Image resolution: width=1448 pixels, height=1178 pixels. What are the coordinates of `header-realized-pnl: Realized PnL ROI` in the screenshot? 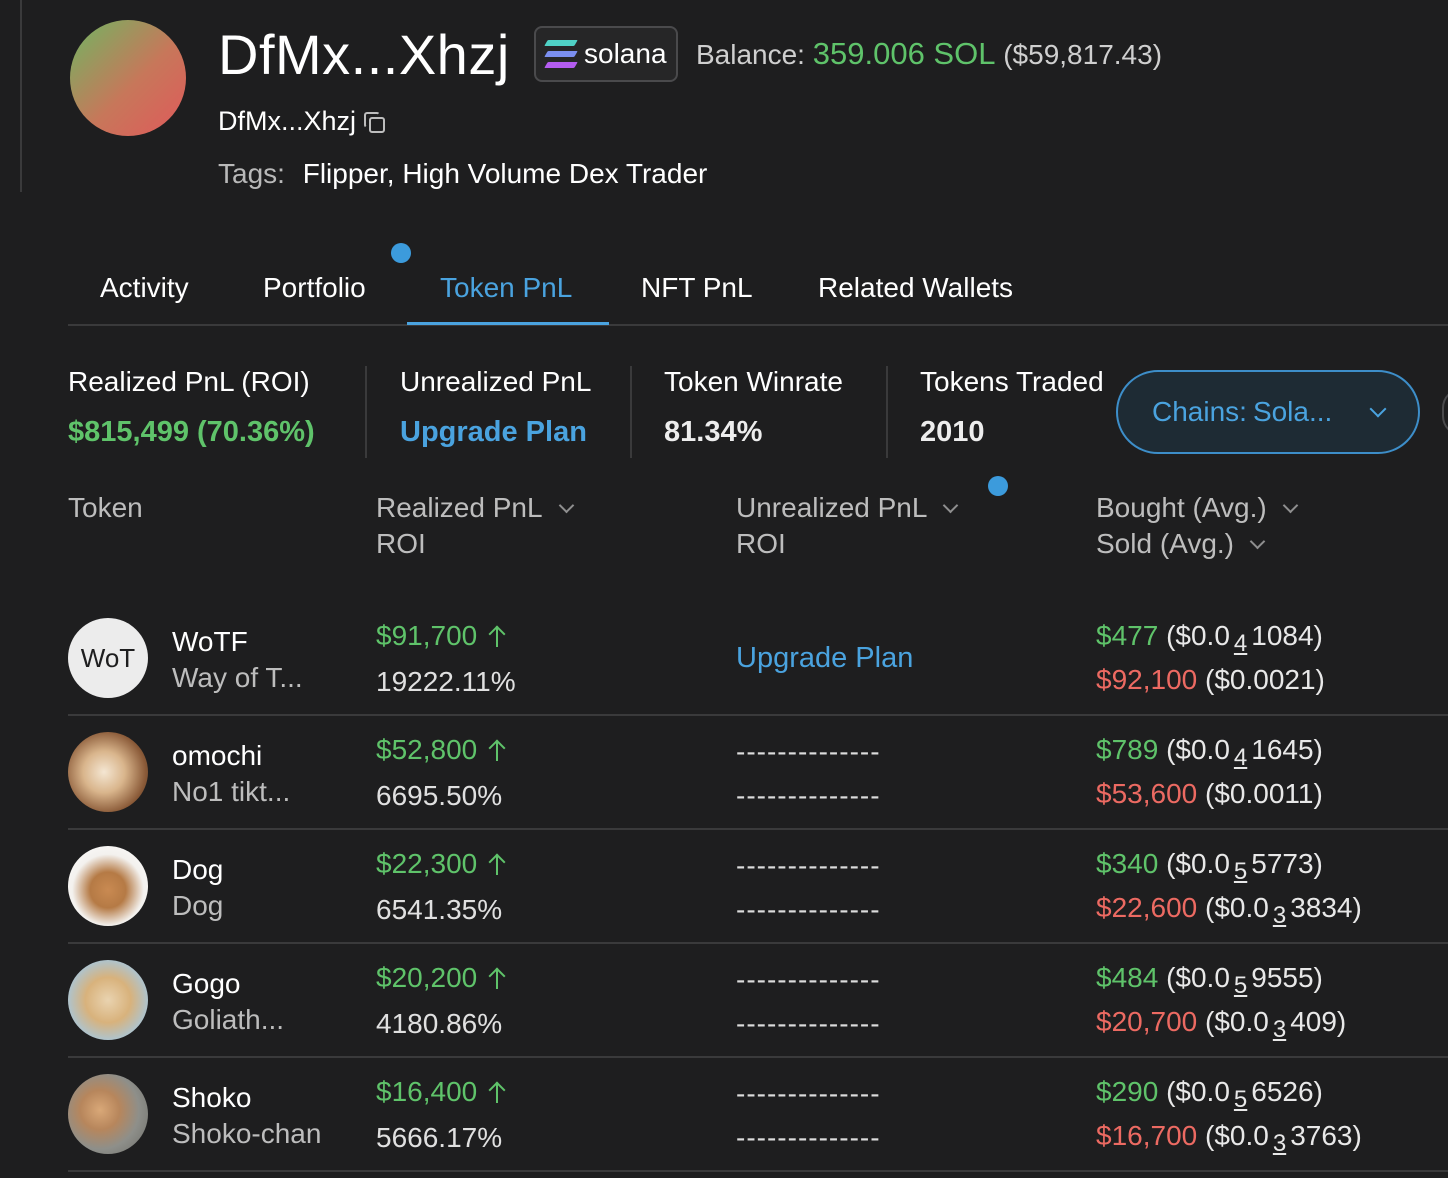 It's located at (475, 526).